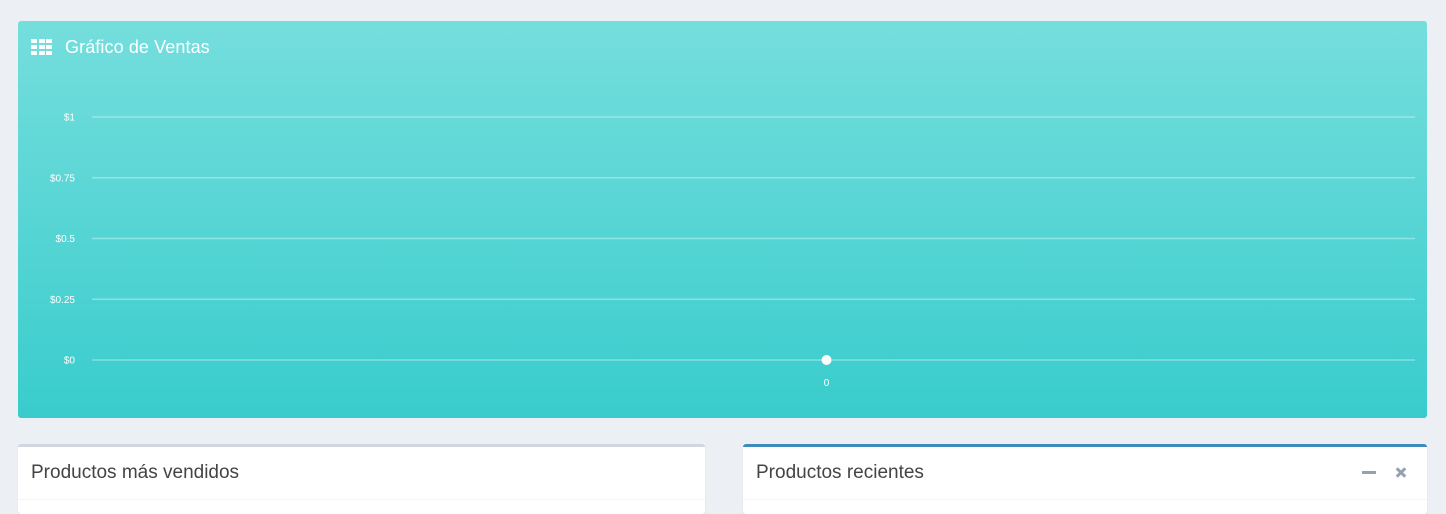  I want to click on y-tick-label: $0.25, so click(62, 300).